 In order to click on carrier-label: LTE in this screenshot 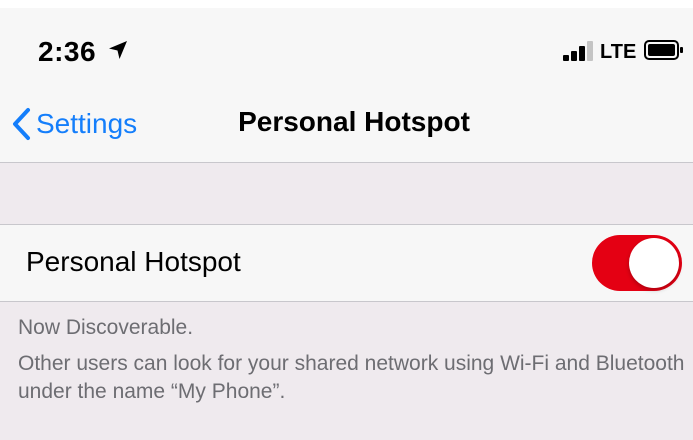, I will do `click(618, 52)`.